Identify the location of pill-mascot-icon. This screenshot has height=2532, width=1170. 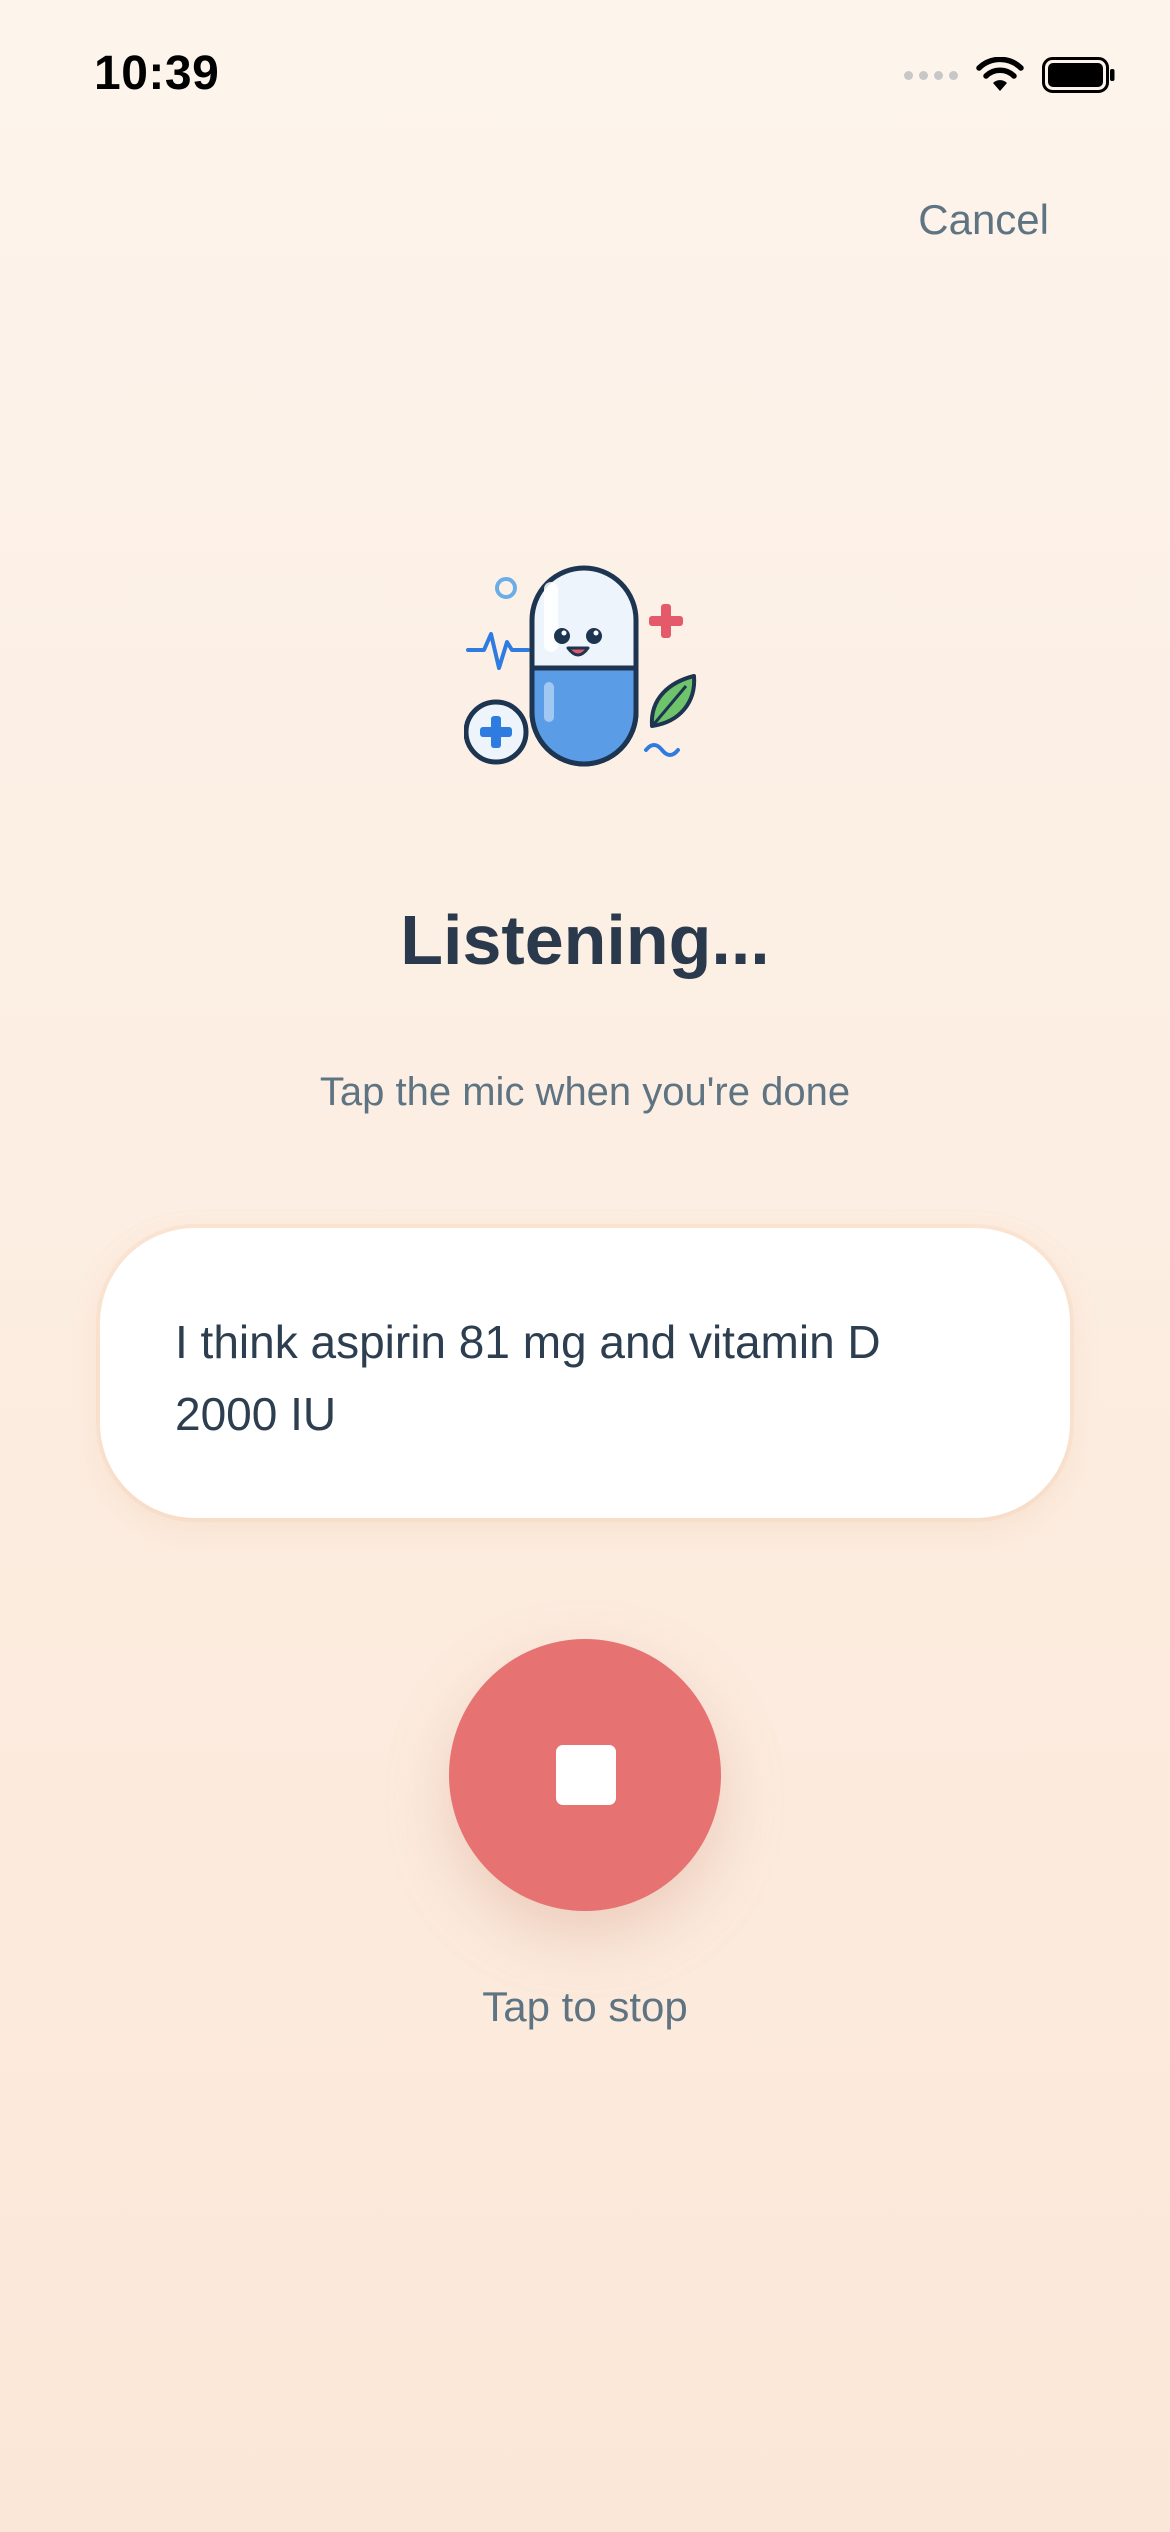
(580, 666).